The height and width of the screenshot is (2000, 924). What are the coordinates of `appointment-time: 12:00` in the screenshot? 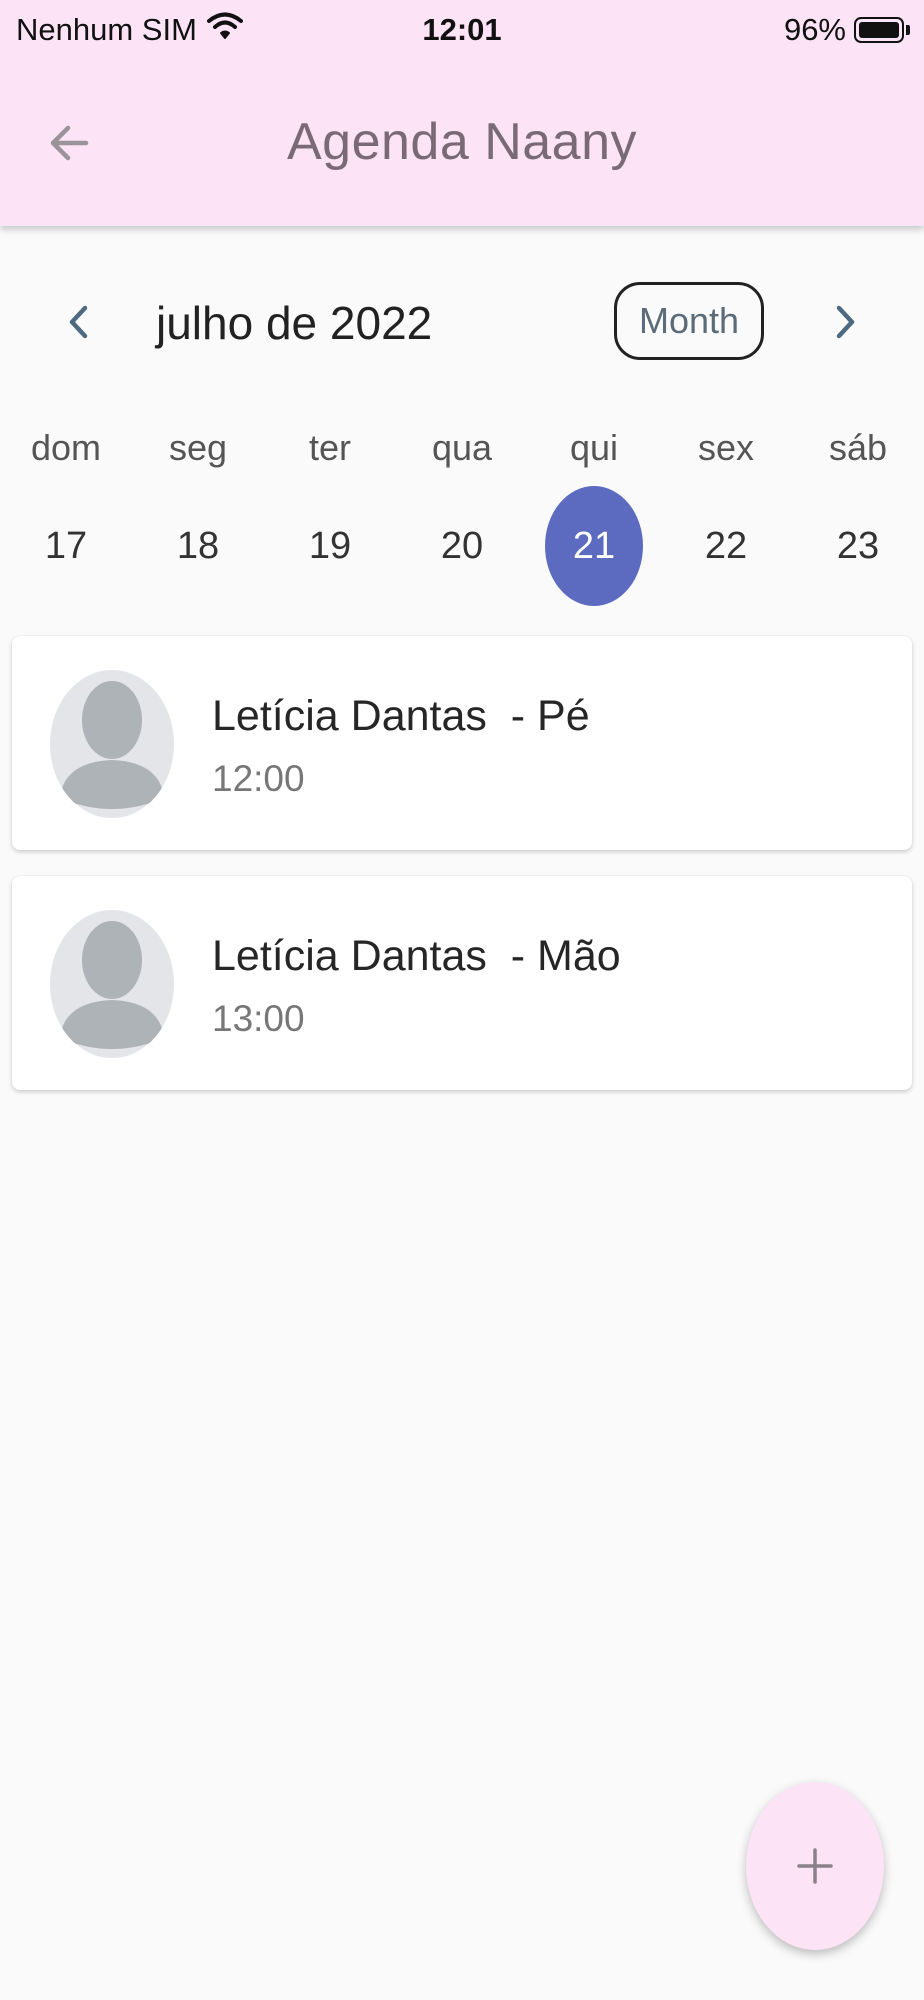 It's located at (258, 778).